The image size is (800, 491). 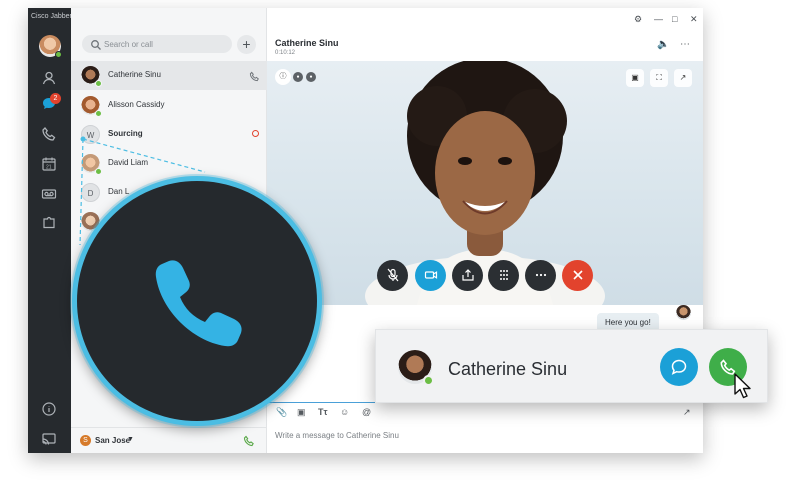 What do you see at coordinates (255, 133) in the screenshot?
I see `unread-dot-icon` at bounding box center [255, 133].